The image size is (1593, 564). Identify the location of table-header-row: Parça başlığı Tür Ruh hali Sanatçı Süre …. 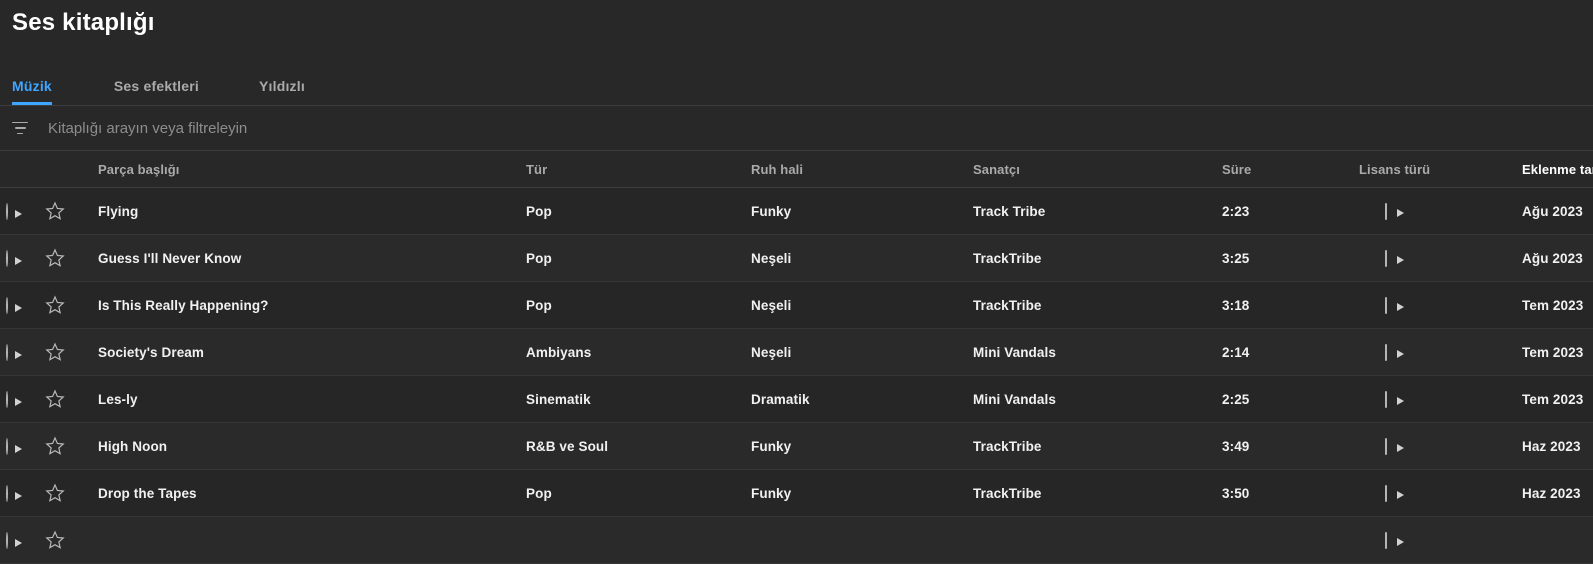
(796, 169).